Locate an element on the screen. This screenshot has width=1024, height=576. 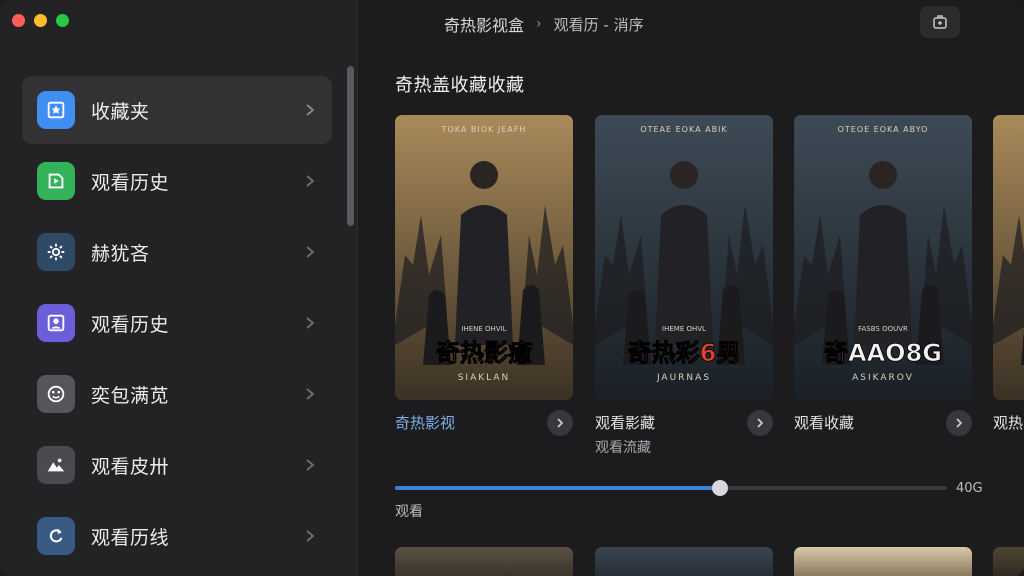
sidebar-item-watch-history: 观看历史 is located at coordinates (177, 181).